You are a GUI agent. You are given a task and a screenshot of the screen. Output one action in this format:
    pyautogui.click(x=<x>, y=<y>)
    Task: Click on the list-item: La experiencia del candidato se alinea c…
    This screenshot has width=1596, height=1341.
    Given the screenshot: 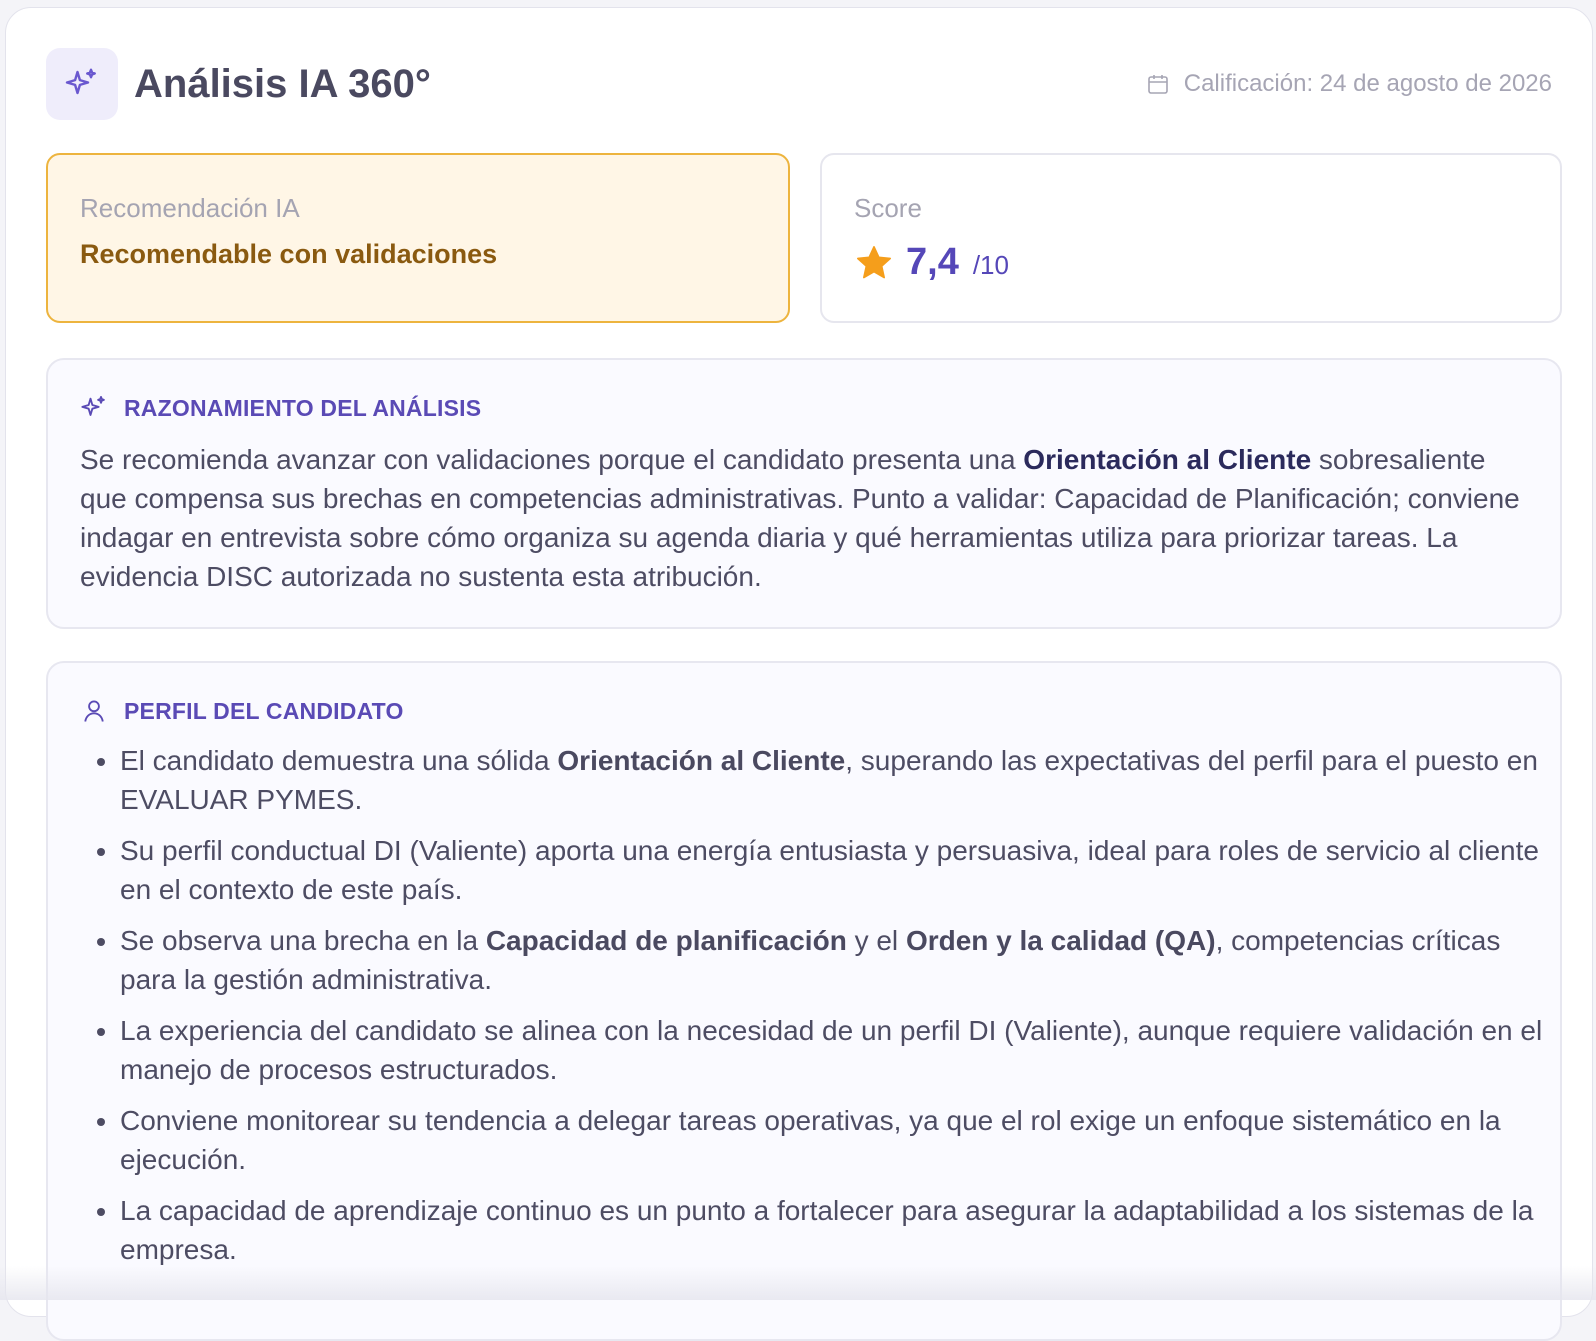 What is the action you would take?
    pyautogui.click(x=840, y=1050)
    